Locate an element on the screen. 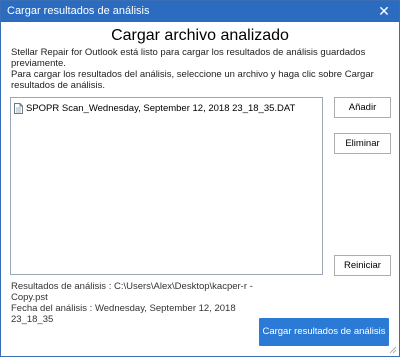 The height and width of the screenshot is (357, 400). reset-button: Reiniciar is located at coordinates (362, 265).